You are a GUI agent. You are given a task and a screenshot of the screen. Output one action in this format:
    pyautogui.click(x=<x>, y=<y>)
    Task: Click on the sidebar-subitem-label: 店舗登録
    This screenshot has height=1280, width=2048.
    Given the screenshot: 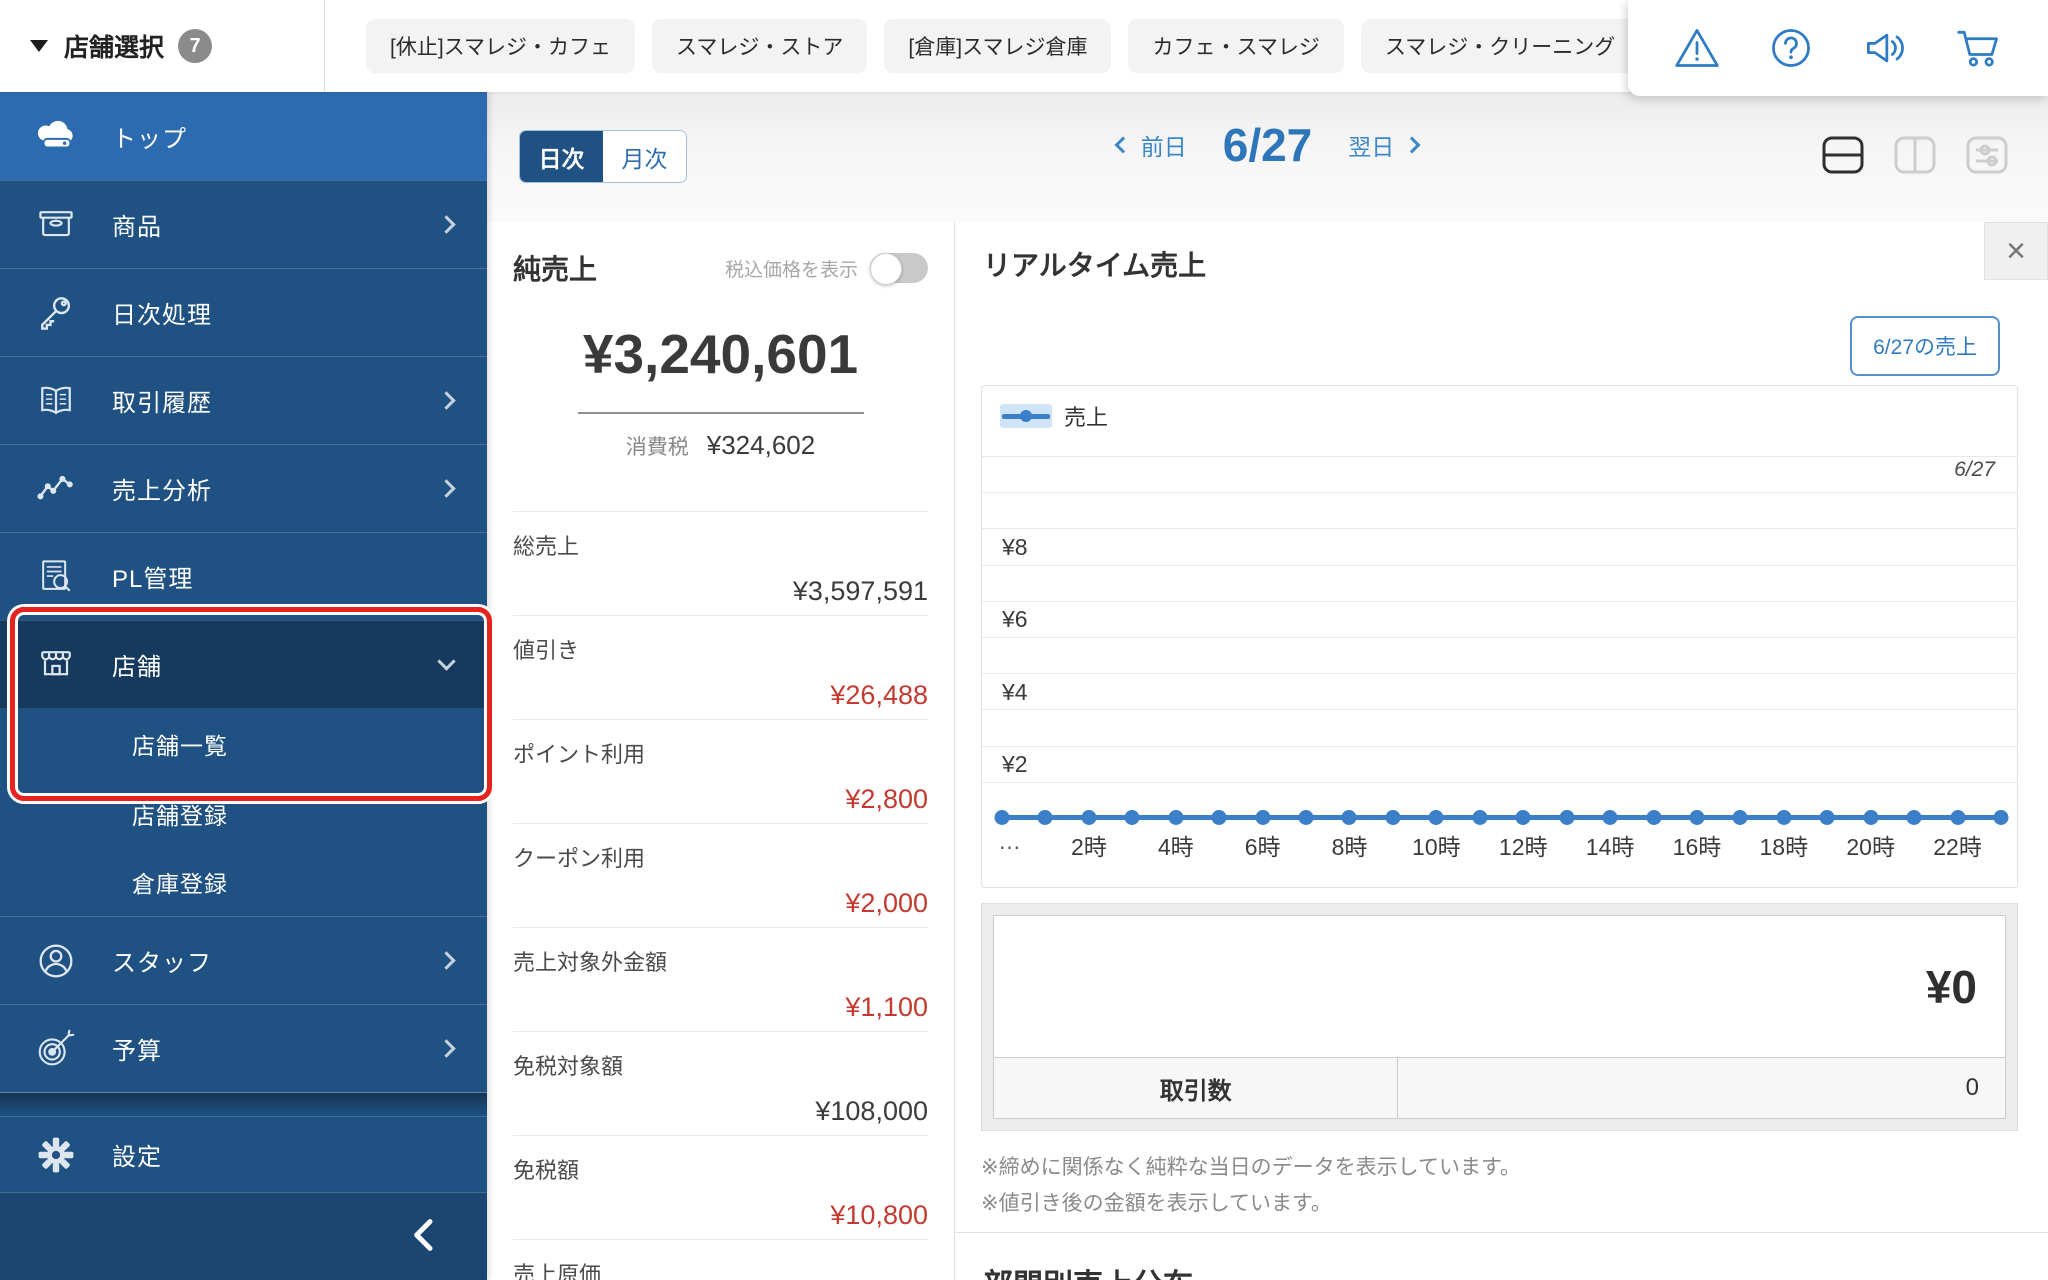 What is the action you would take?
    pyautogui.click(x=180, y=816)
    